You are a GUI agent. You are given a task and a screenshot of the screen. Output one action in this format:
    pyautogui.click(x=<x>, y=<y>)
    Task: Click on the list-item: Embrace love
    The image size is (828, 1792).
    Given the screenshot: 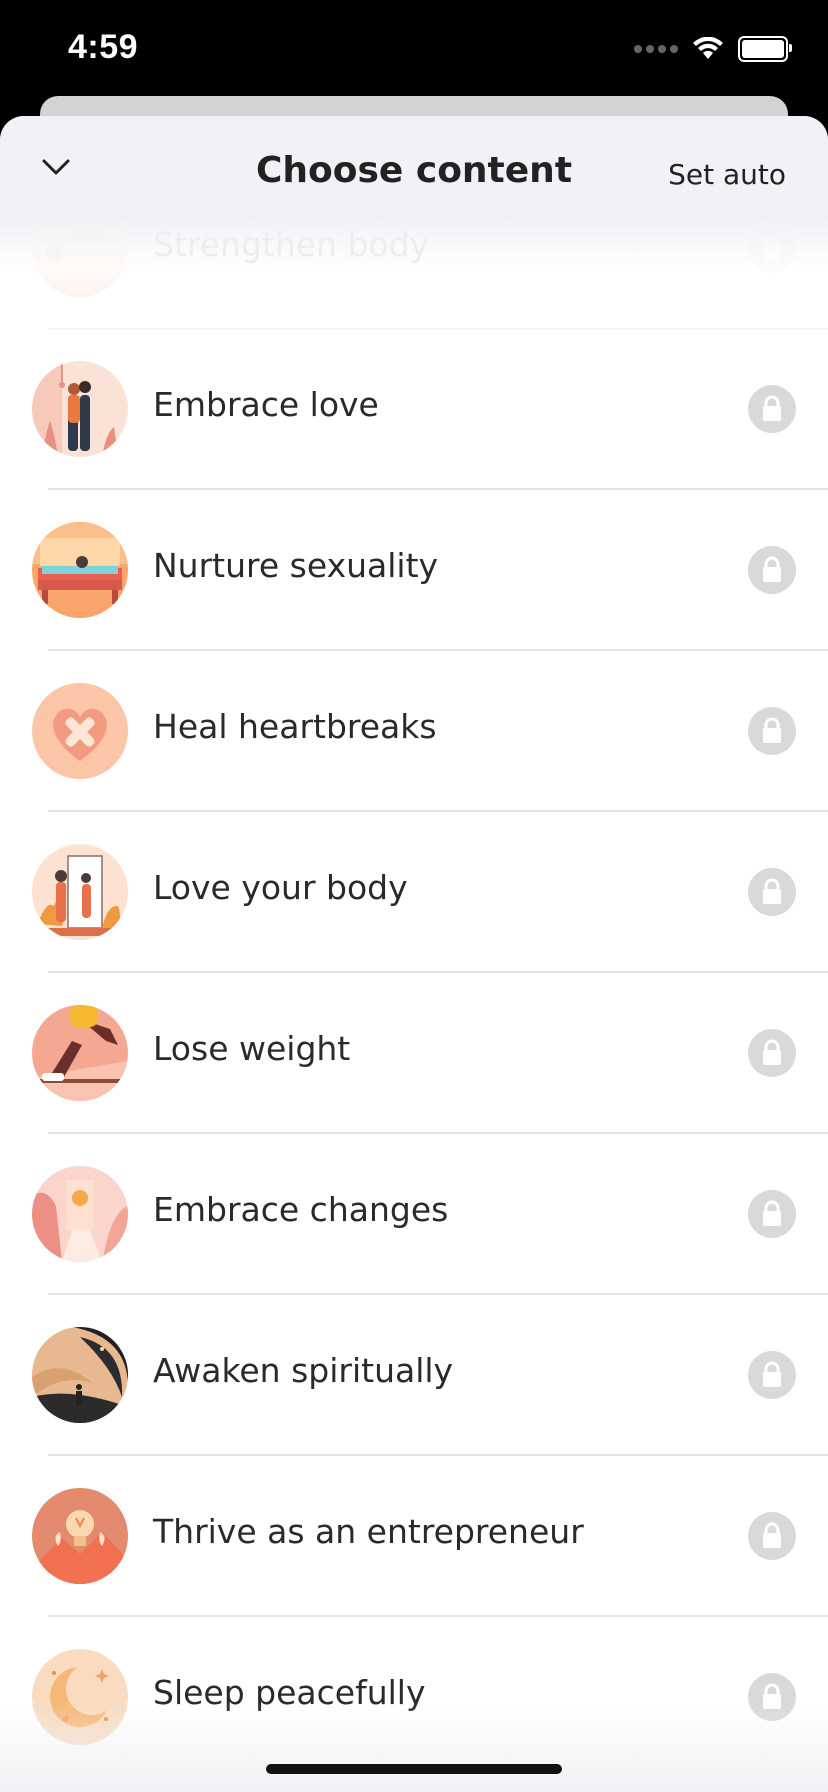 What is the action you would take?
    pyautogui.click(x=414, y=409)
    